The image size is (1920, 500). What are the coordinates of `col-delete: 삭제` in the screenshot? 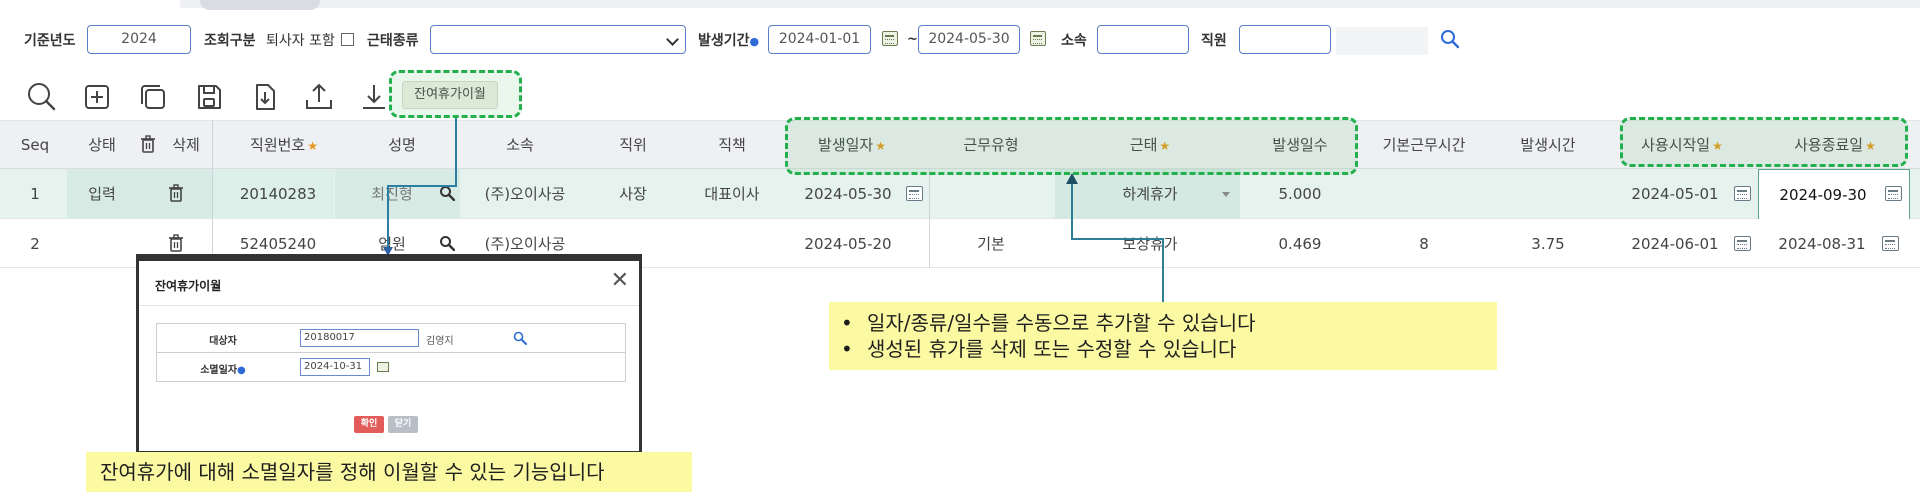 It's located at (186, 145).